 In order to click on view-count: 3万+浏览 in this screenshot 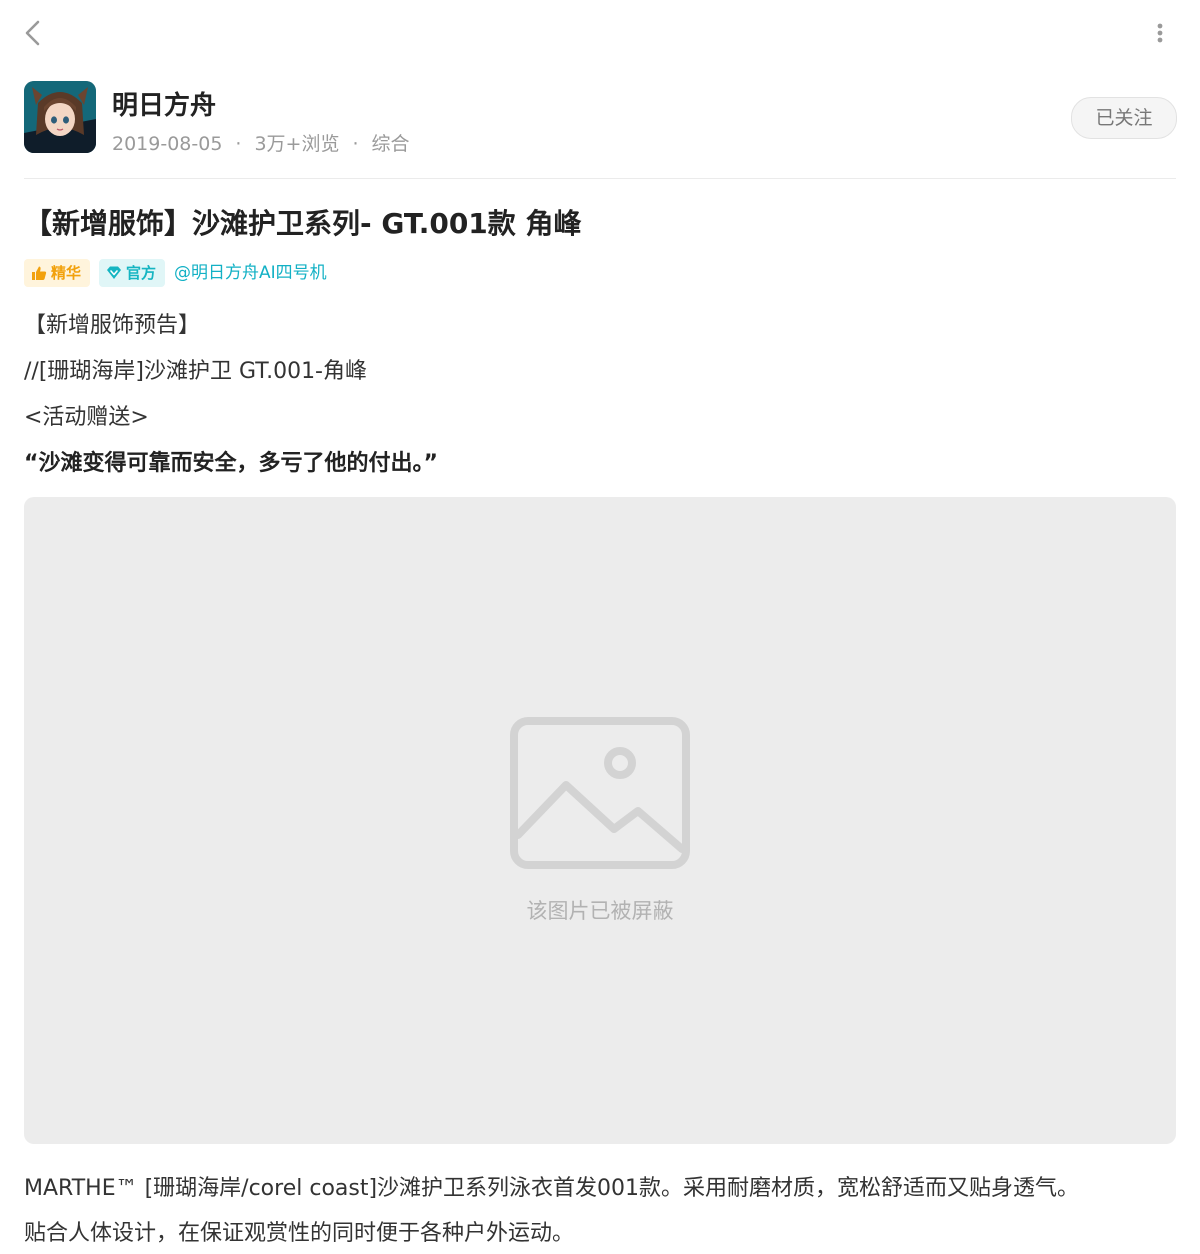, I will do `click(297, 144)`.